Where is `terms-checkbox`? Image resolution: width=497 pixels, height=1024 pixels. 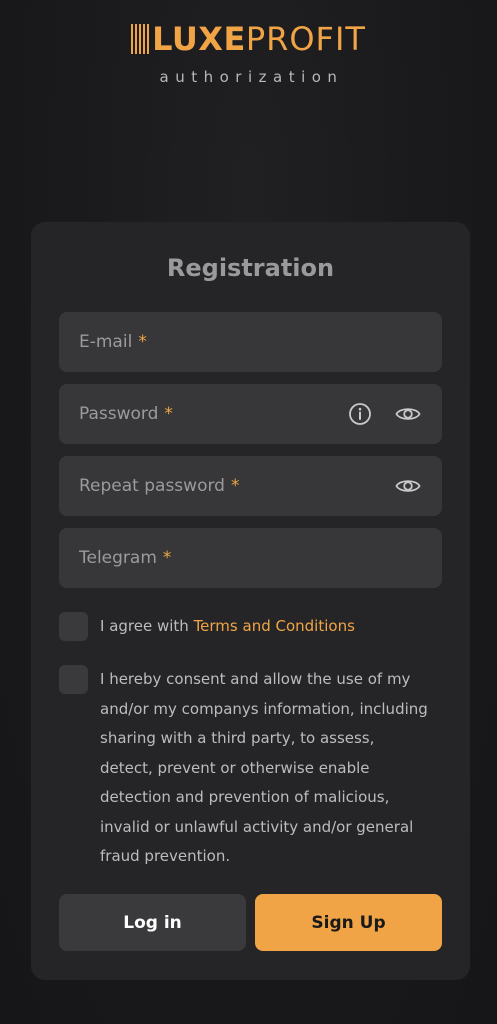
terms-checkbox is located at coordinates (73, 626).